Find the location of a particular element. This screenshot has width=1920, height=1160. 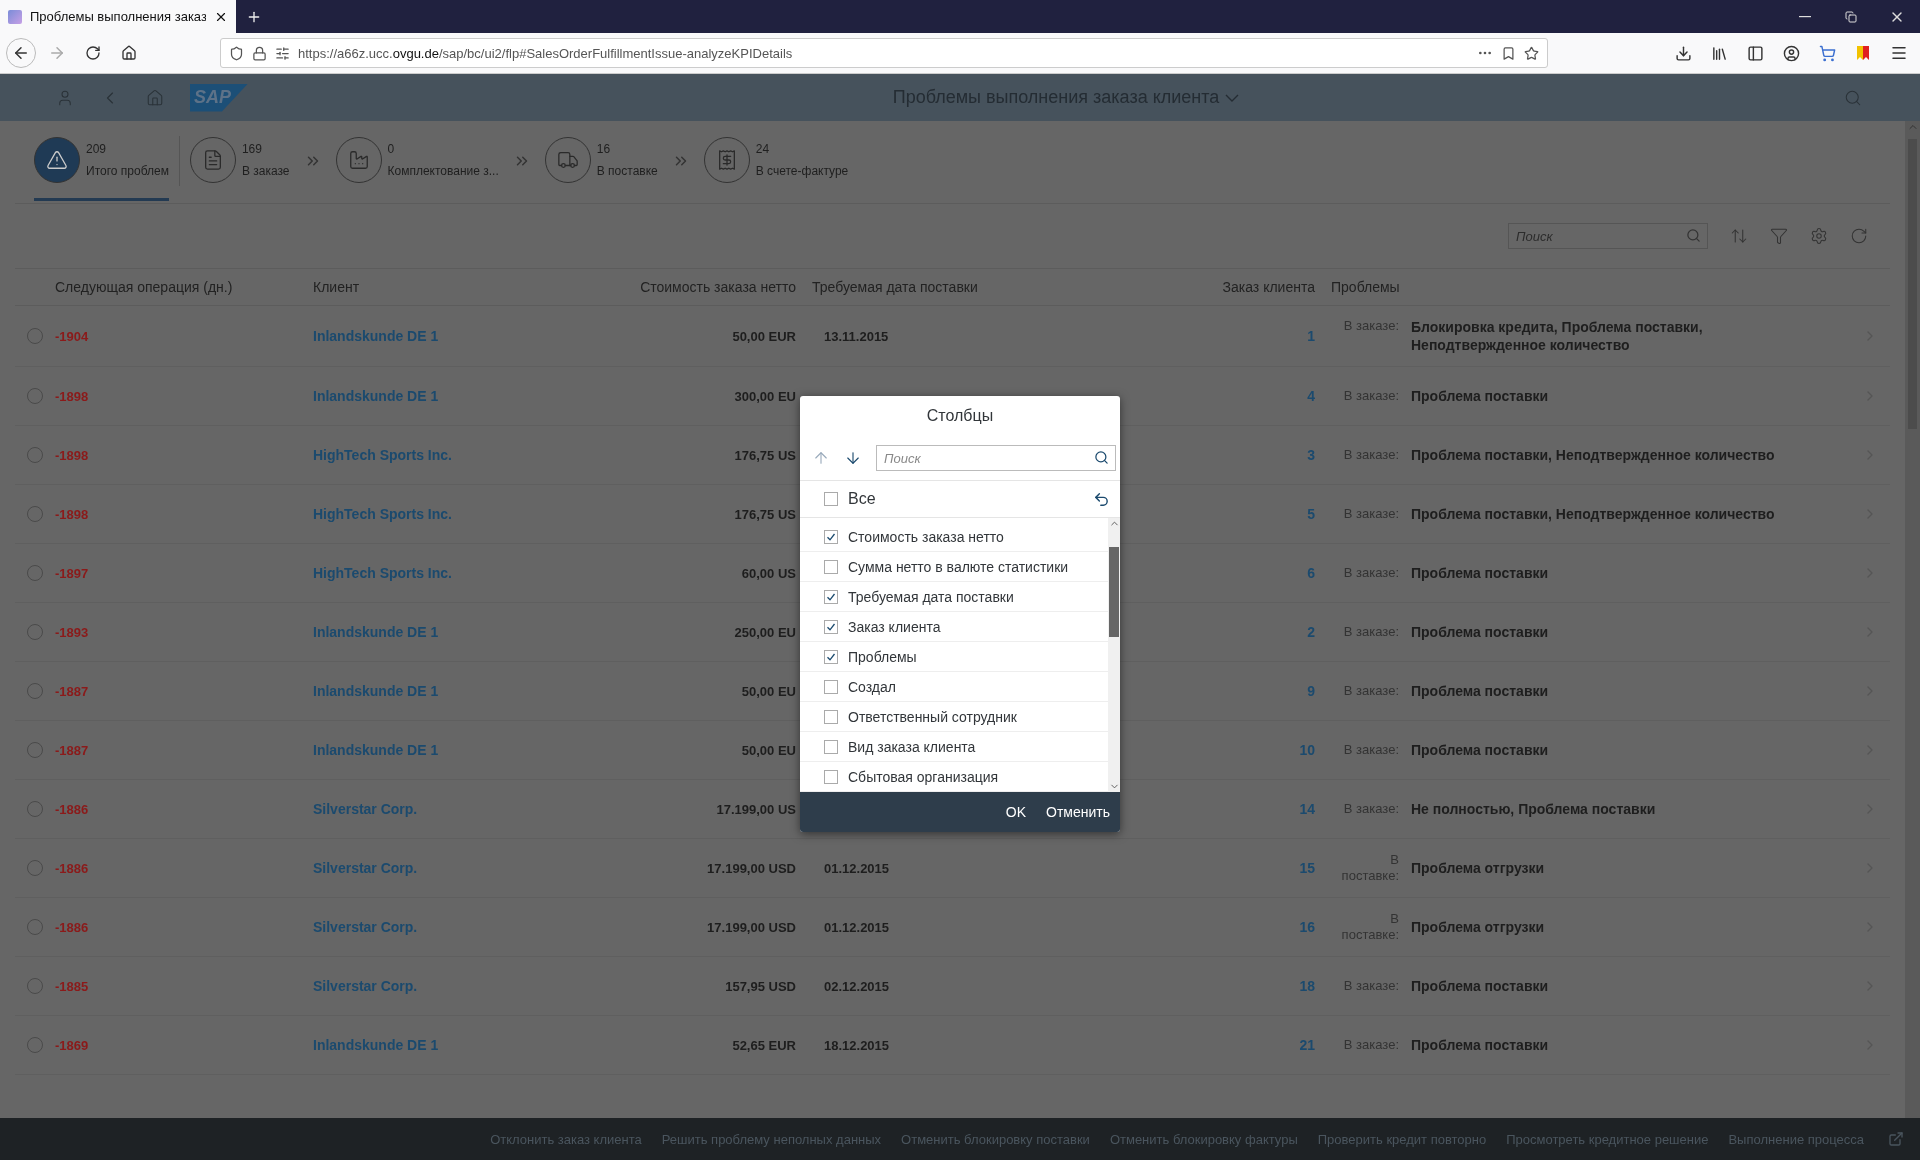

action-button: Отменить блокировку фактуры is located at coordinates (1203, 1139).